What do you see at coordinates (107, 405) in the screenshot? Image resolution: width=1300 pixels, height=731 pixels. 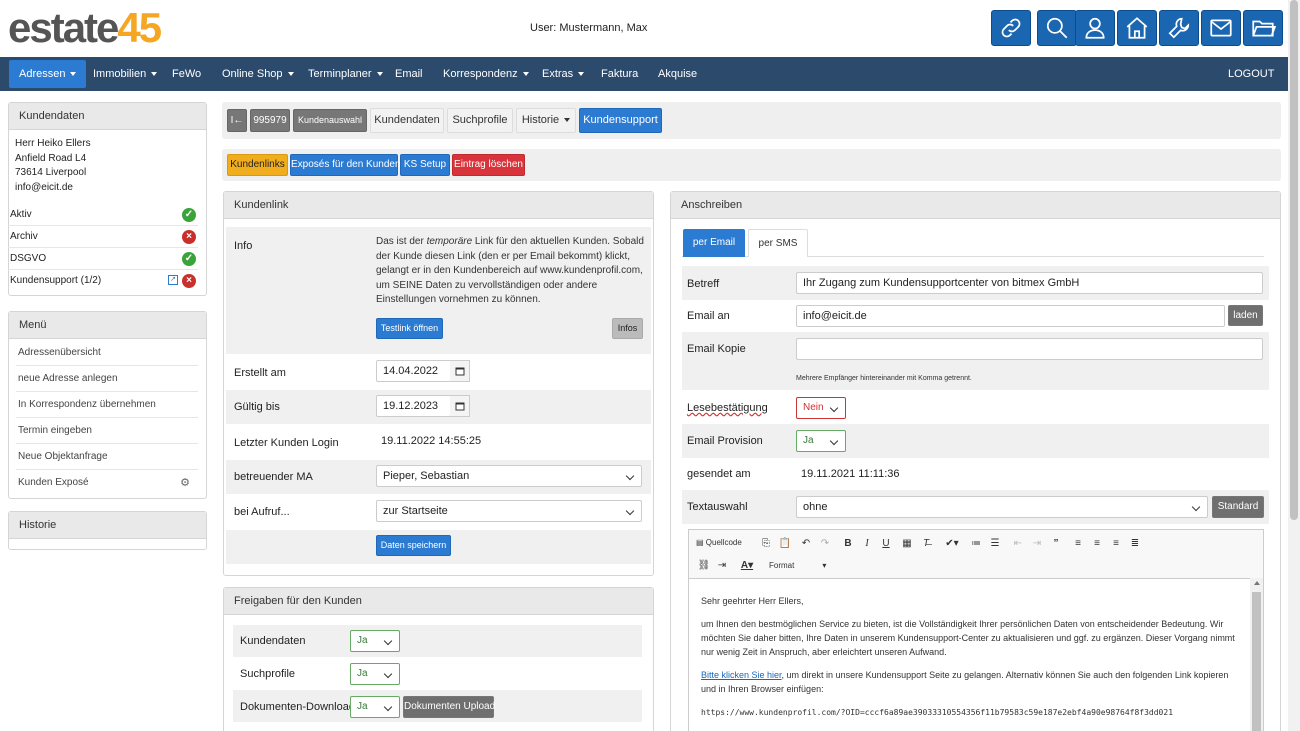 I see `menu-korrespondenz: In Korrespondenz übernehmen` at bounding box center [107, 405].